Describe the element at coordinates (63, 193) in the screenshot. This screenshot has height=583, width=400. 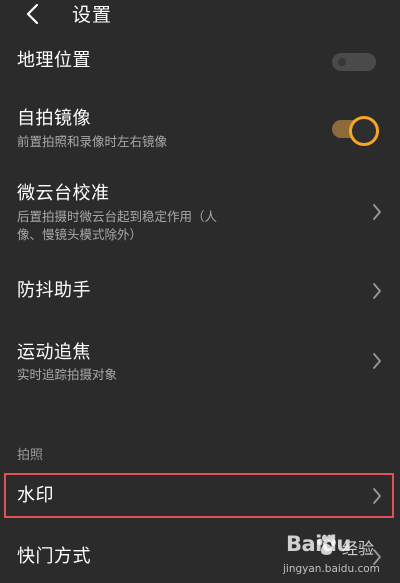
I see `setting-gimbal-label: 微云台校准` at that location.